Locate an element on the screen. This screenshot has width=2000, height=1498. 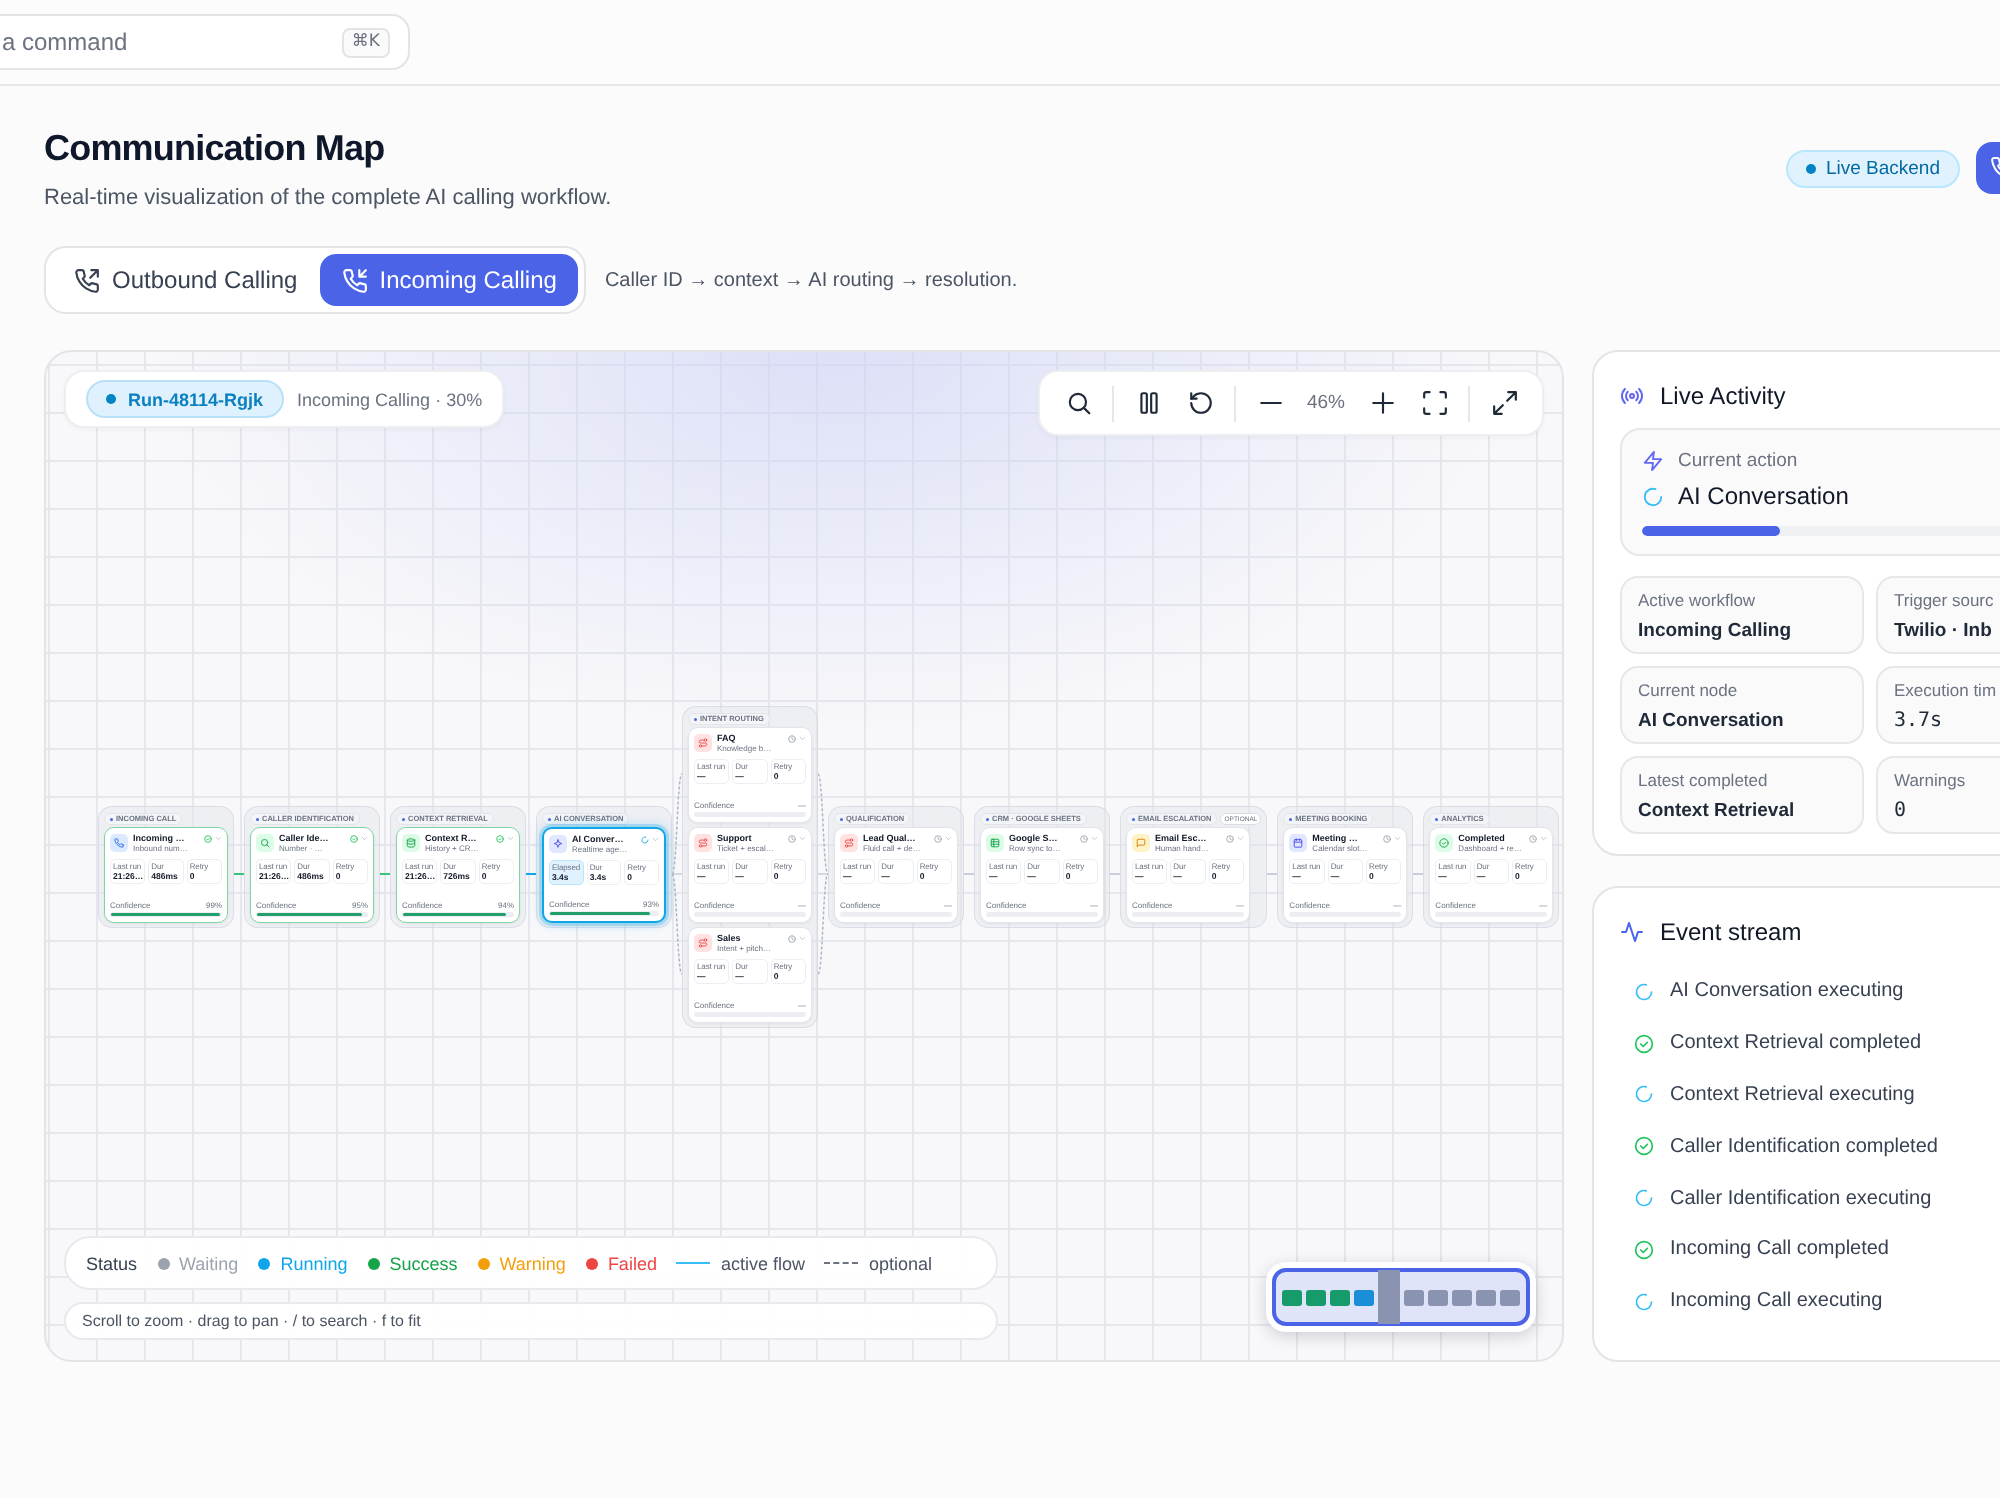
event-text: Caller Identification completed is located at coordinates (1804, 1146).